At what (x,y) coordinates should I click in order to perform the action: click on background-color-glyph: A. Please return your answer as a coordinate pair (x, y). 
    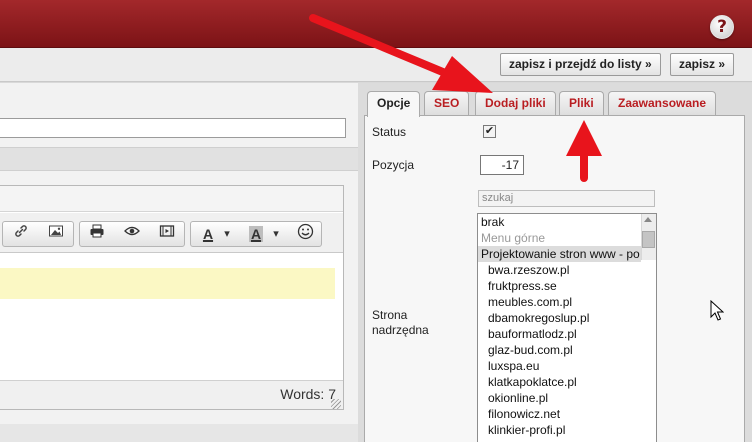
    Looking at the image, I should click on (256, 234).